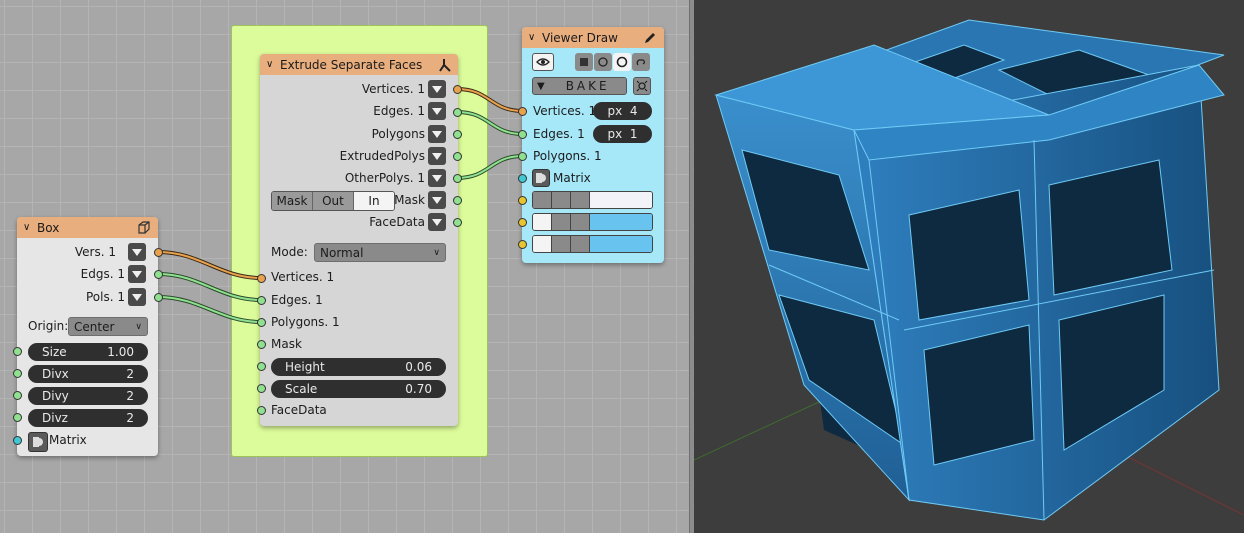 Image resolution: width=1244 pixels, height=533 pixels. What do you see at coordinates (621, 222) in the screenshot?
I see `edge-color-swatch` at bounding box center [621, 222].